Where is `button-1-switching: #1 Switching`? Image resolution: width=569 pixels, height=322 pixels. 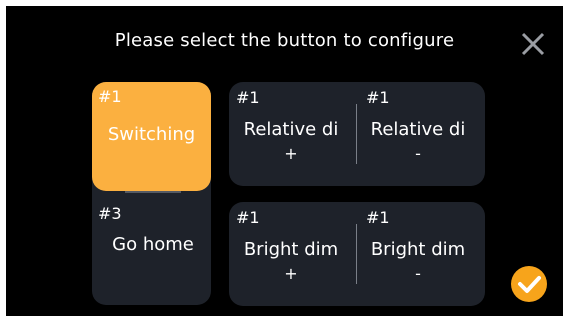
button-1-switching: #1 Switching is located at coordinates (151, 136).